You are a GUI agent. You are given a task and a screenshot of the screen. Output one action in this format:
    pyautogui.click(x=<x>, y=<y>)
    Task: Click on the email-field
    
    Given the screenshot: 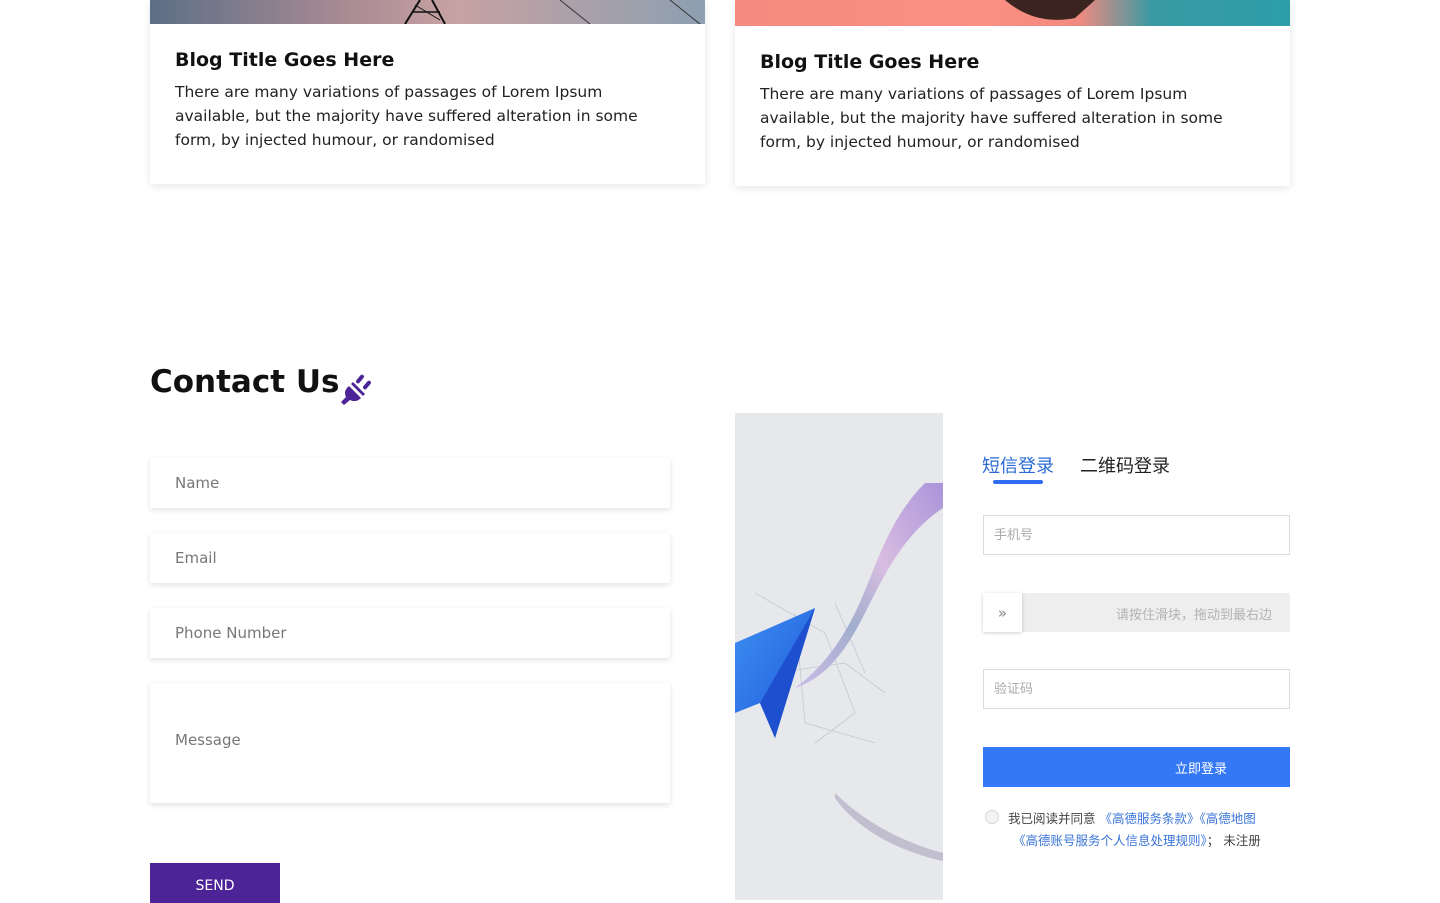 What is the action you would take?
    pyautogui.click(x=410, y=558)
    